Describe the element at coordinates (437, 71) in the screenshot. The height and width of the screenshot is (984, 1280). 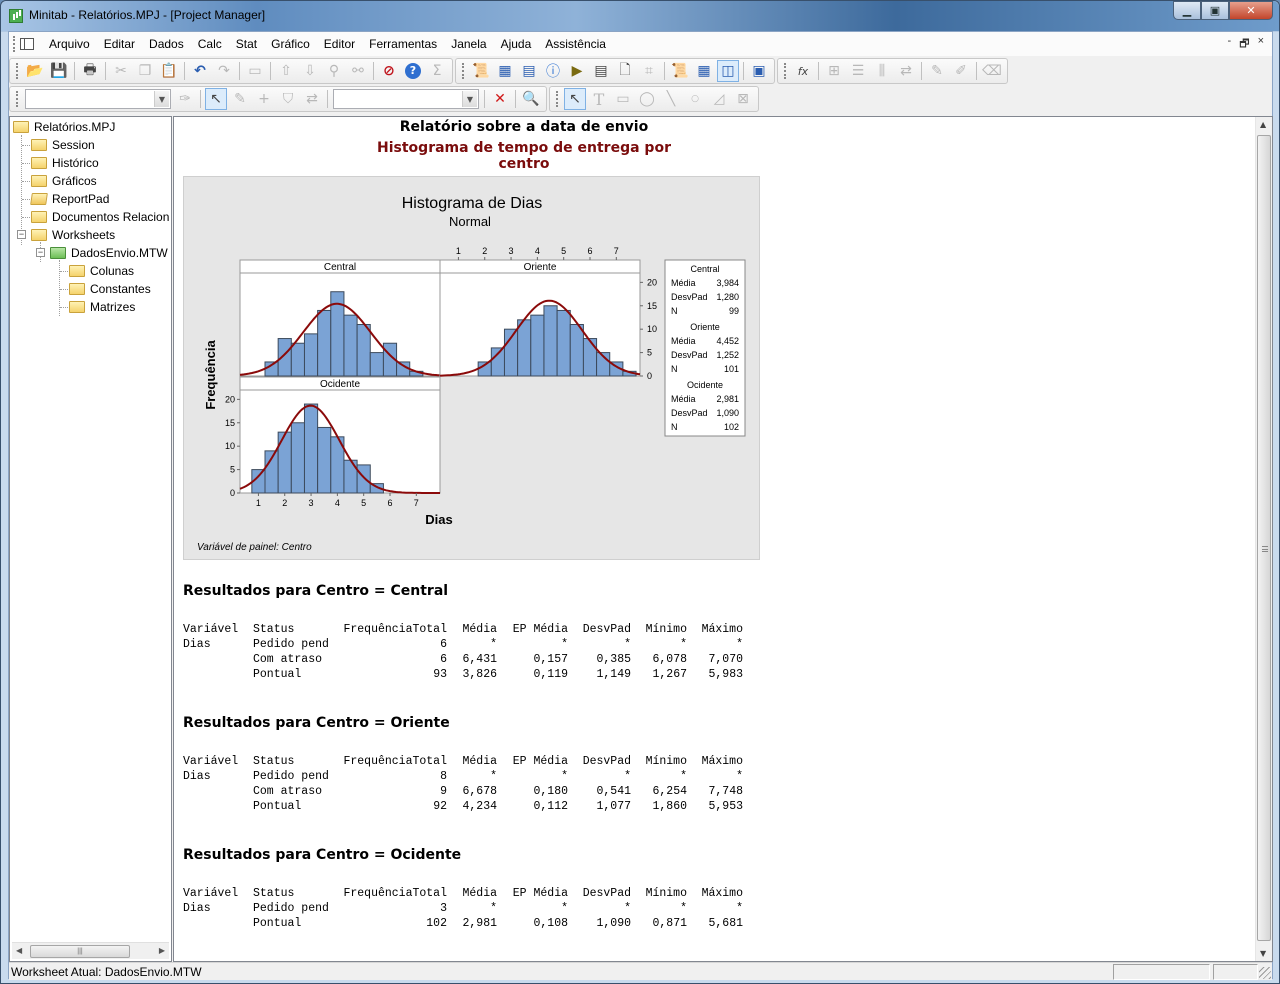
I see `stat-guide-icon: Σ` at that location.